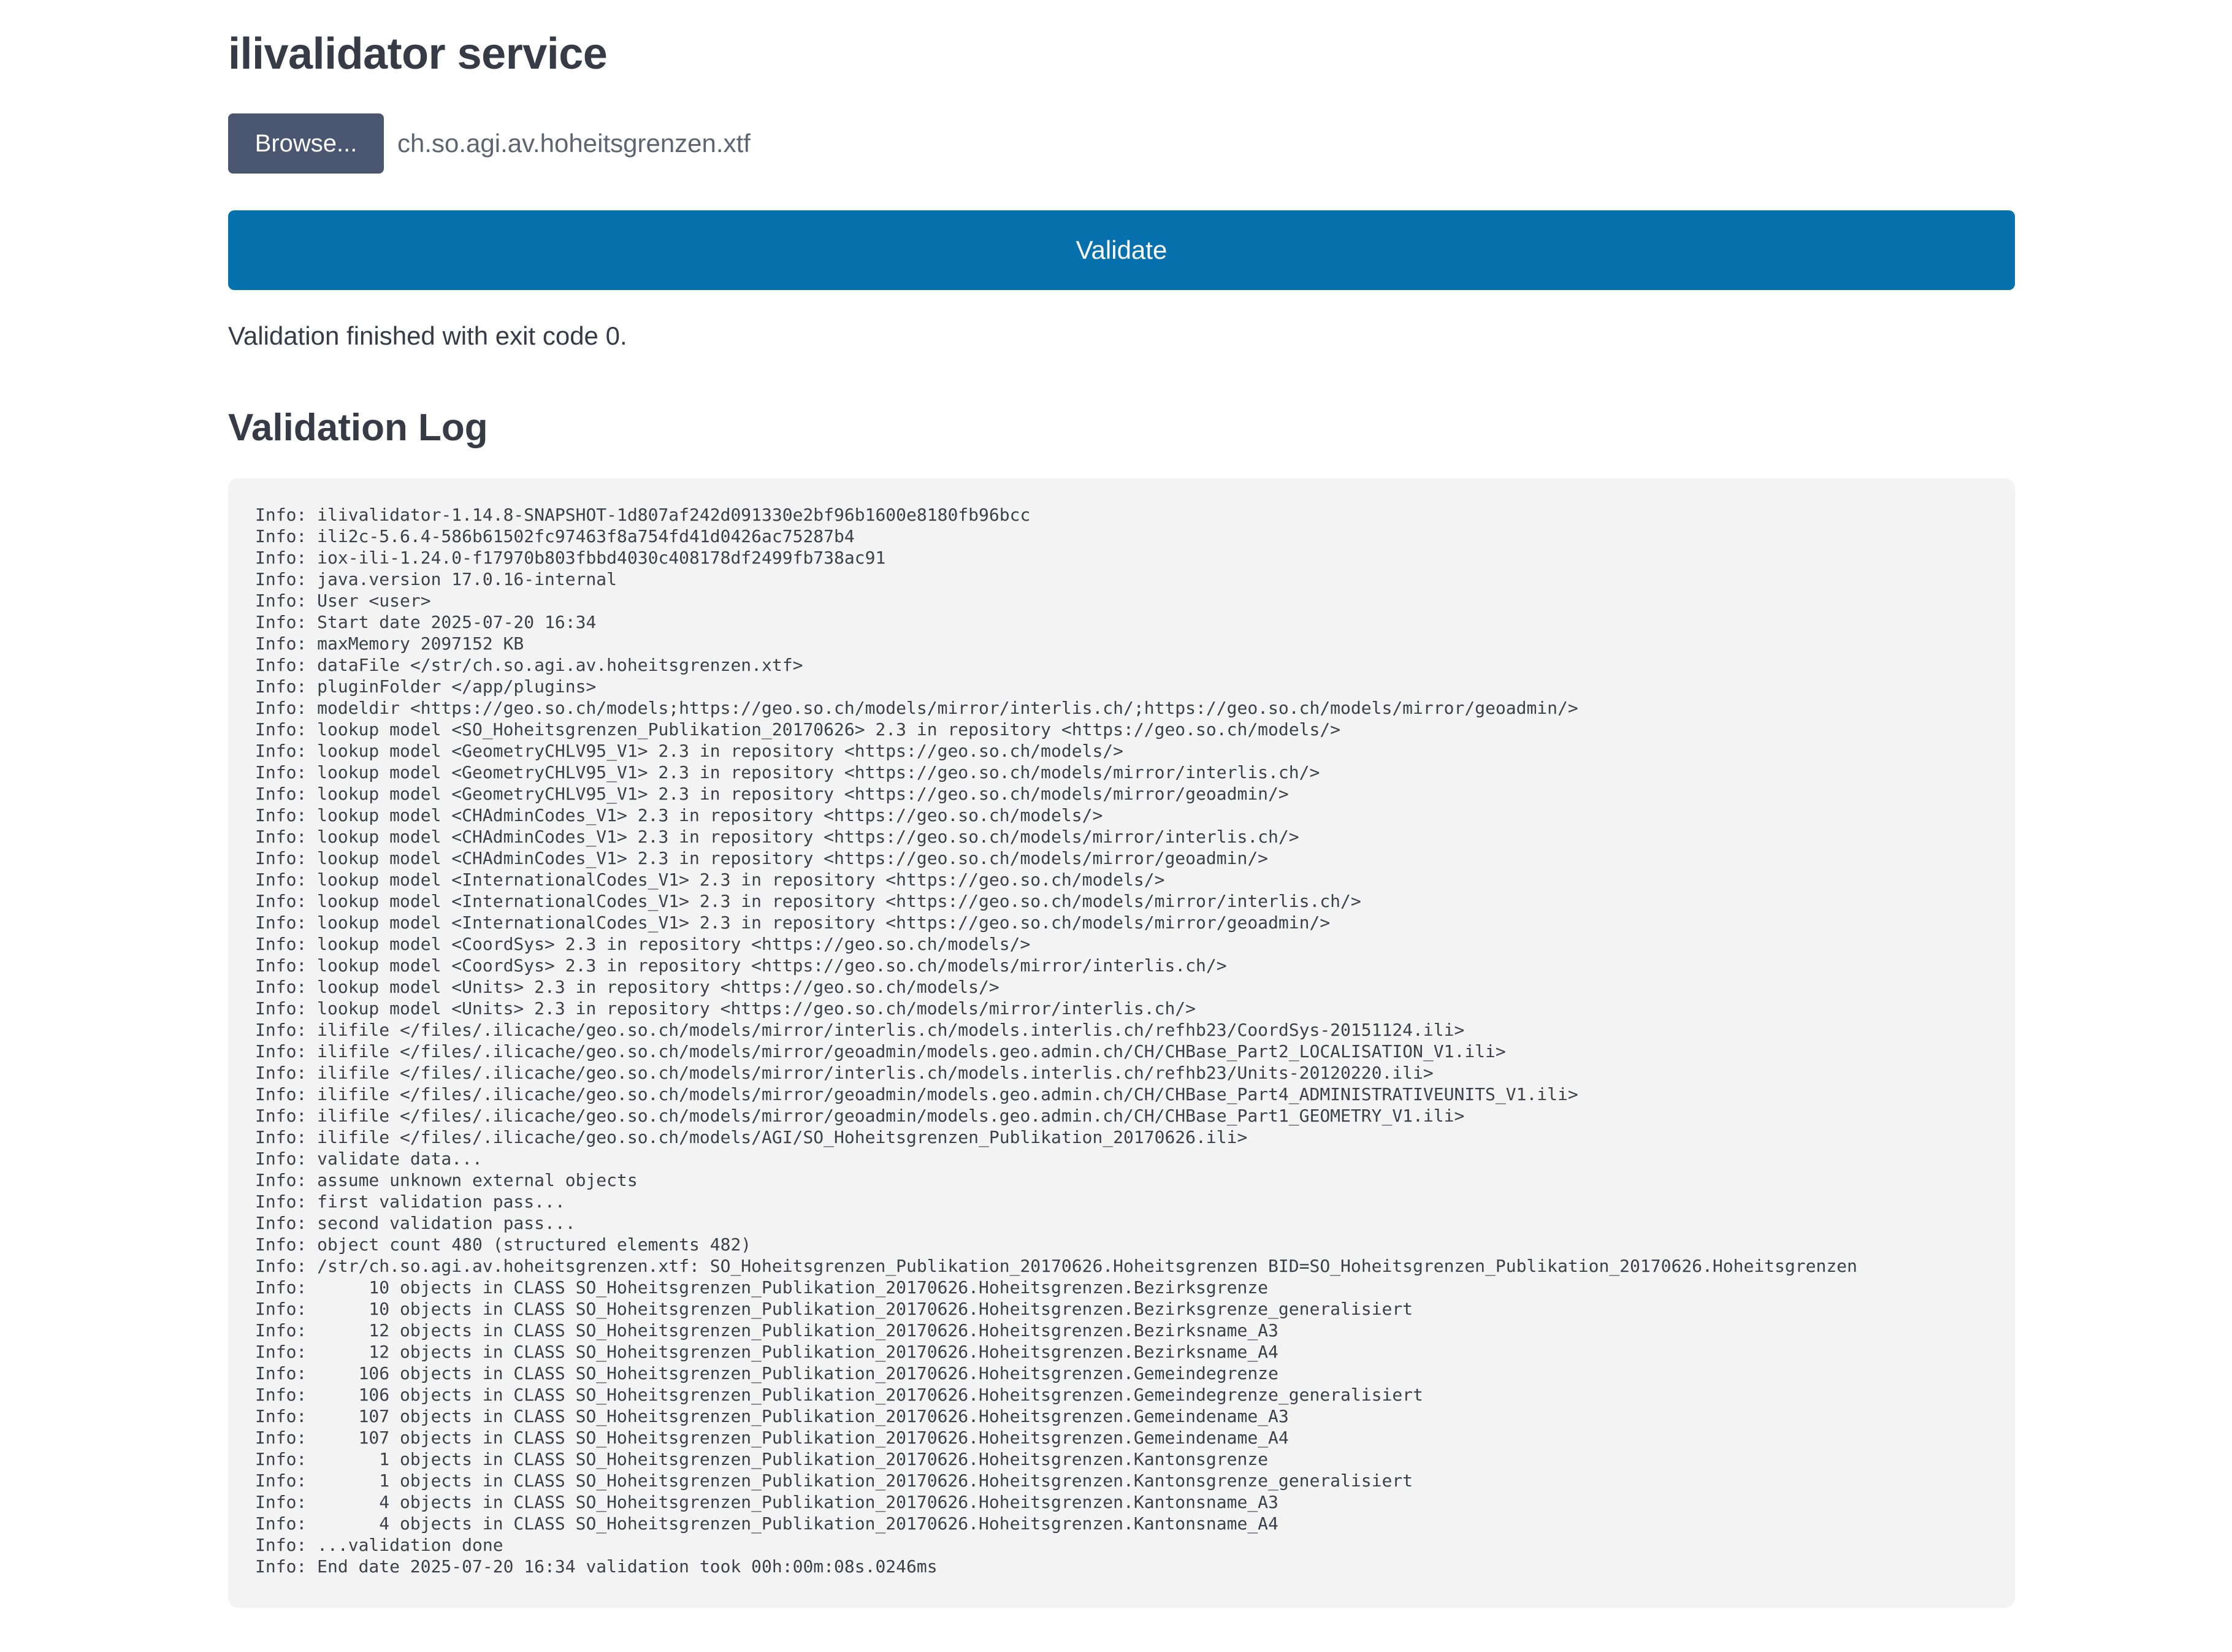 The height and width of the screenshot is (1652, 2232). I want to click on log-line: Info: assume unknown external objects, so click(447, 1180).